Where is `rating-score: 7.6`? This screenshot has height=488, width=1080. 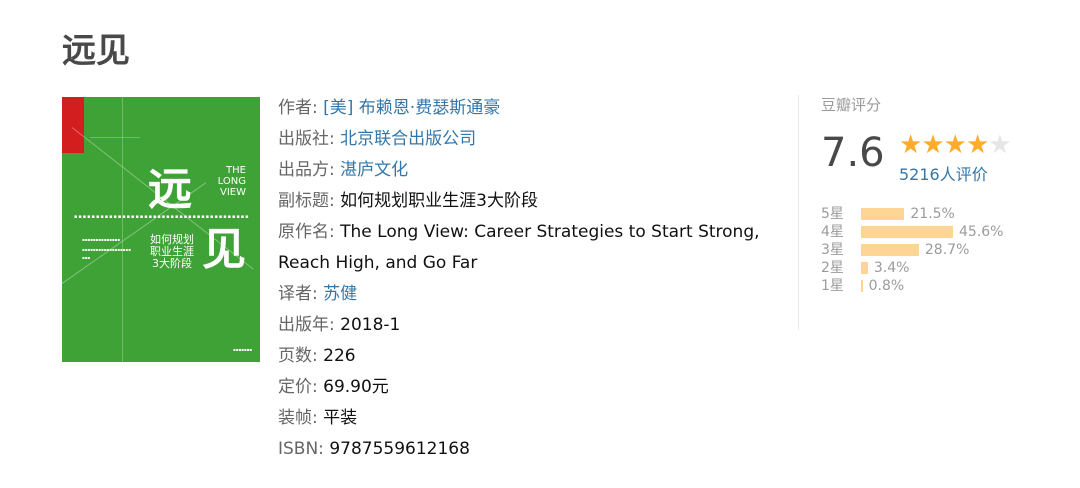
rating-score: 7.6 is located at coordinates (853, 153).